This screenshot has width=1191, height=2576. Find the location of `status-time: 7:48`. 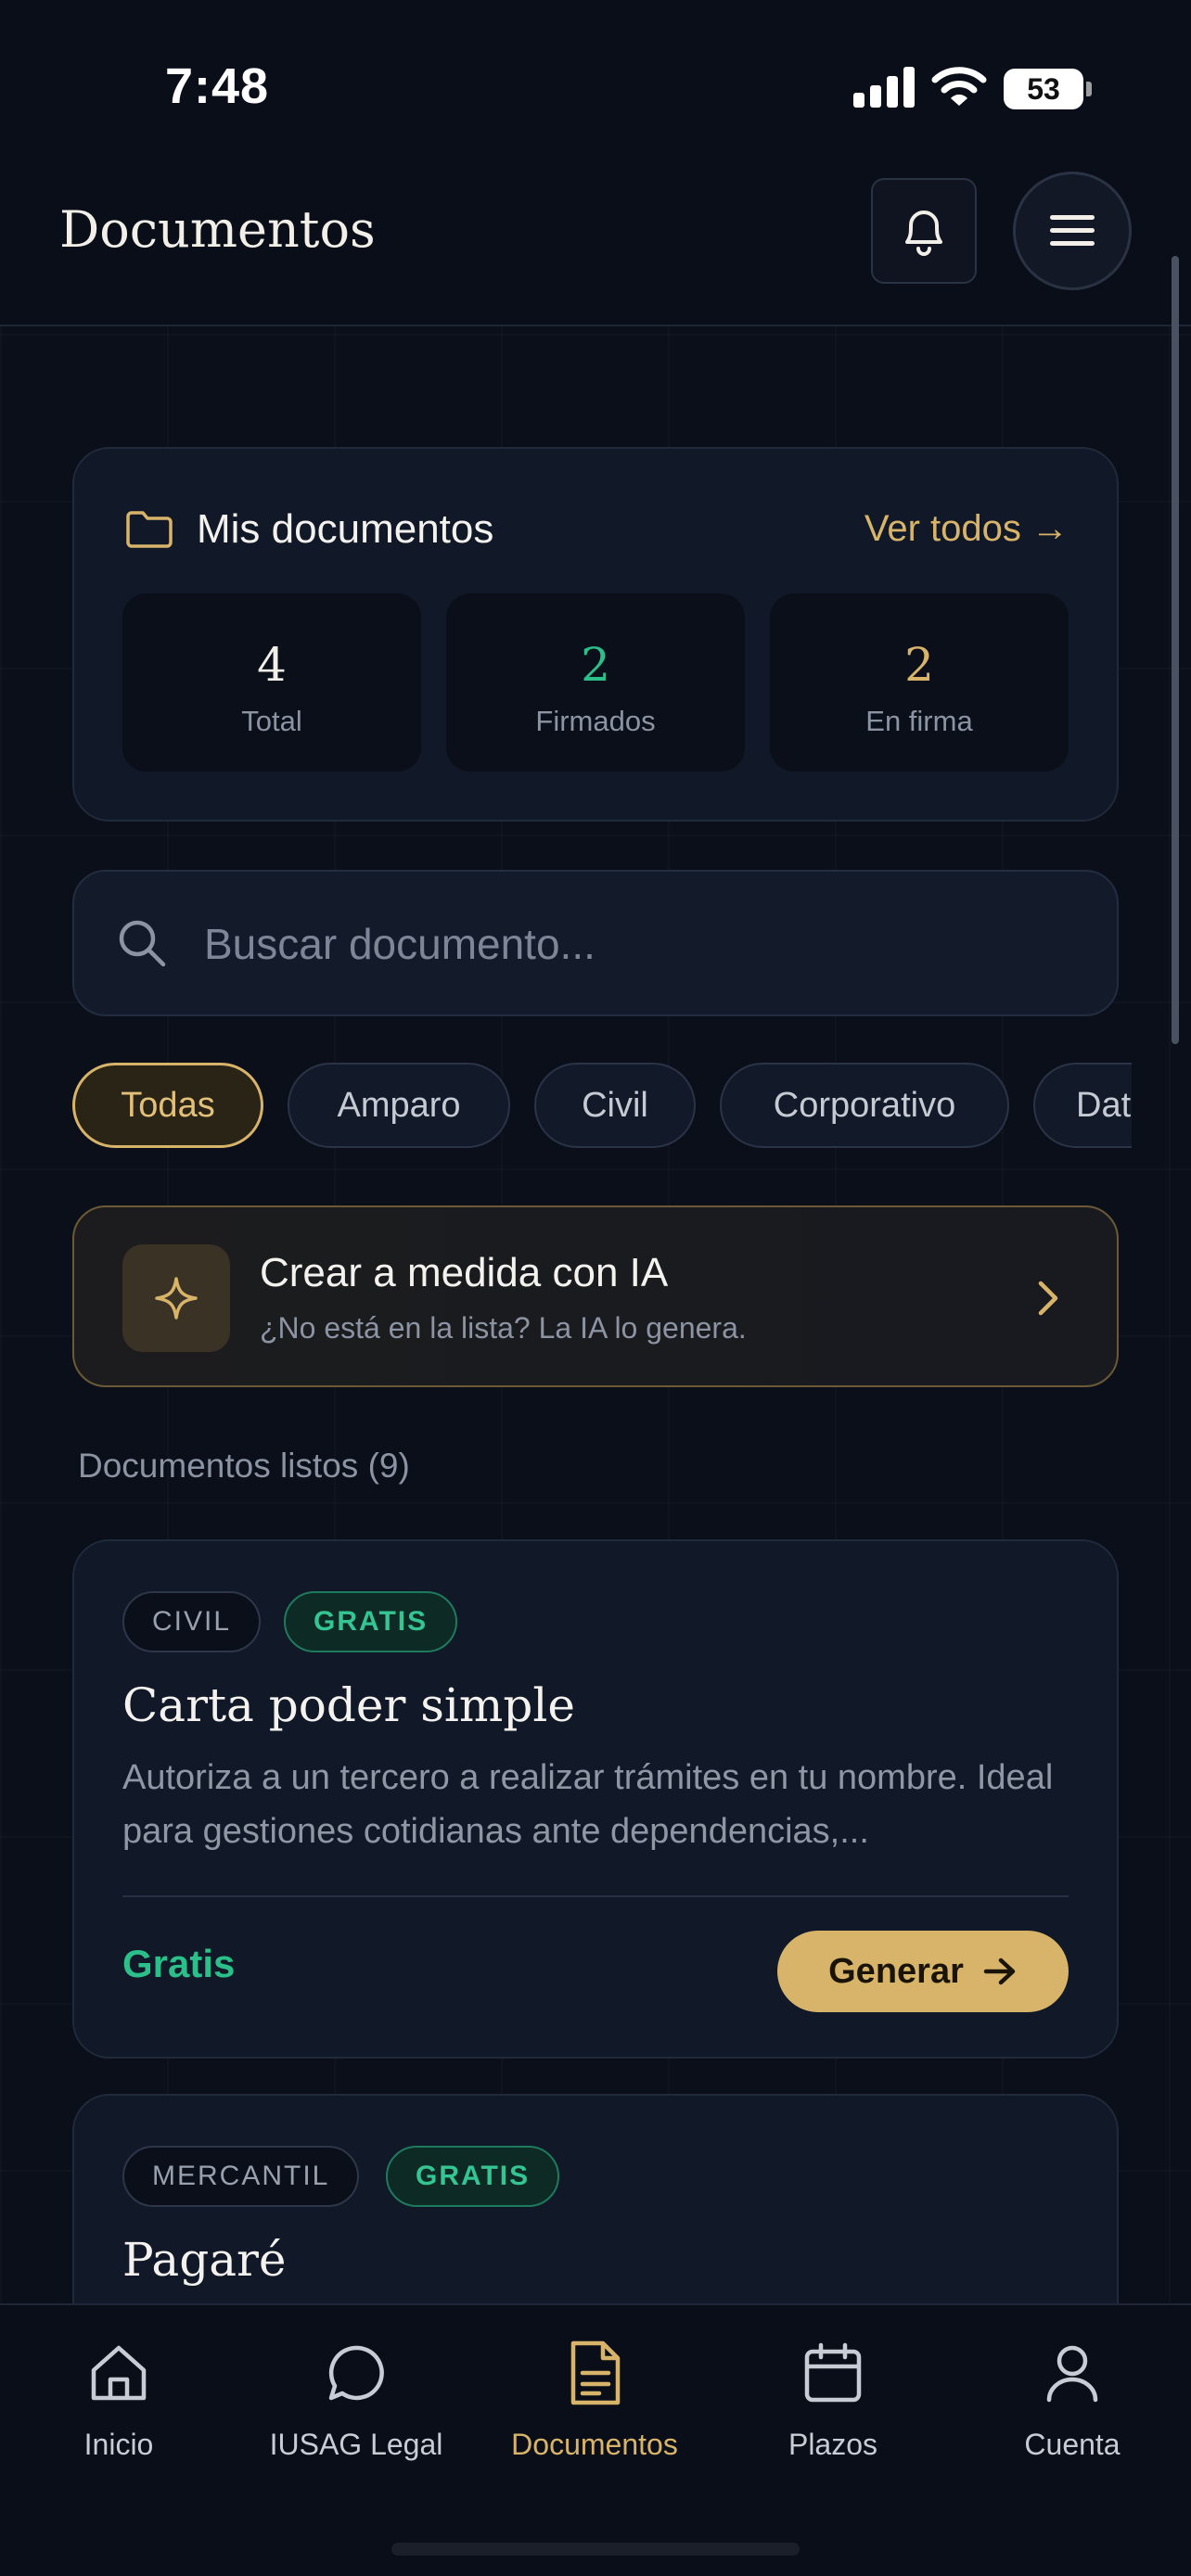

status-time: 7:48 is located at coordinates (217, 86).